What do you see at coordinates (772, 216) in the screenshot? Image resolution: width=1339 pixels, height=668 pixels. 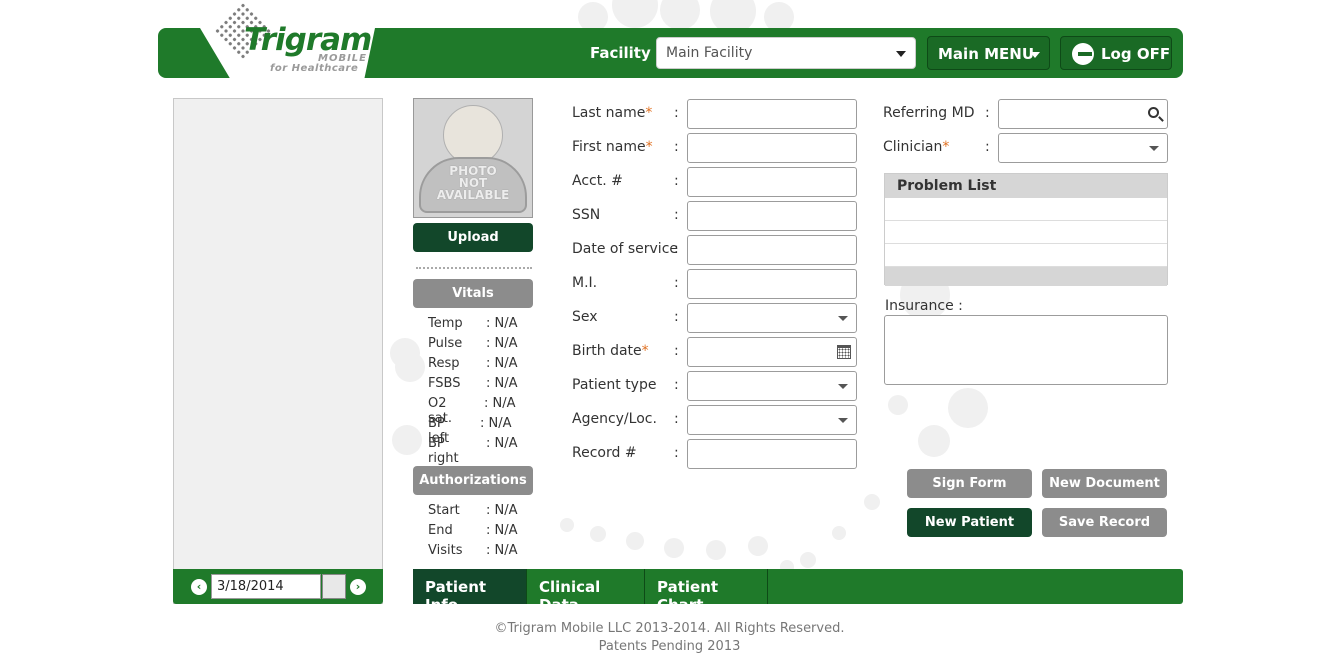 I see `ssn-input` at bounding box center [772, 216].